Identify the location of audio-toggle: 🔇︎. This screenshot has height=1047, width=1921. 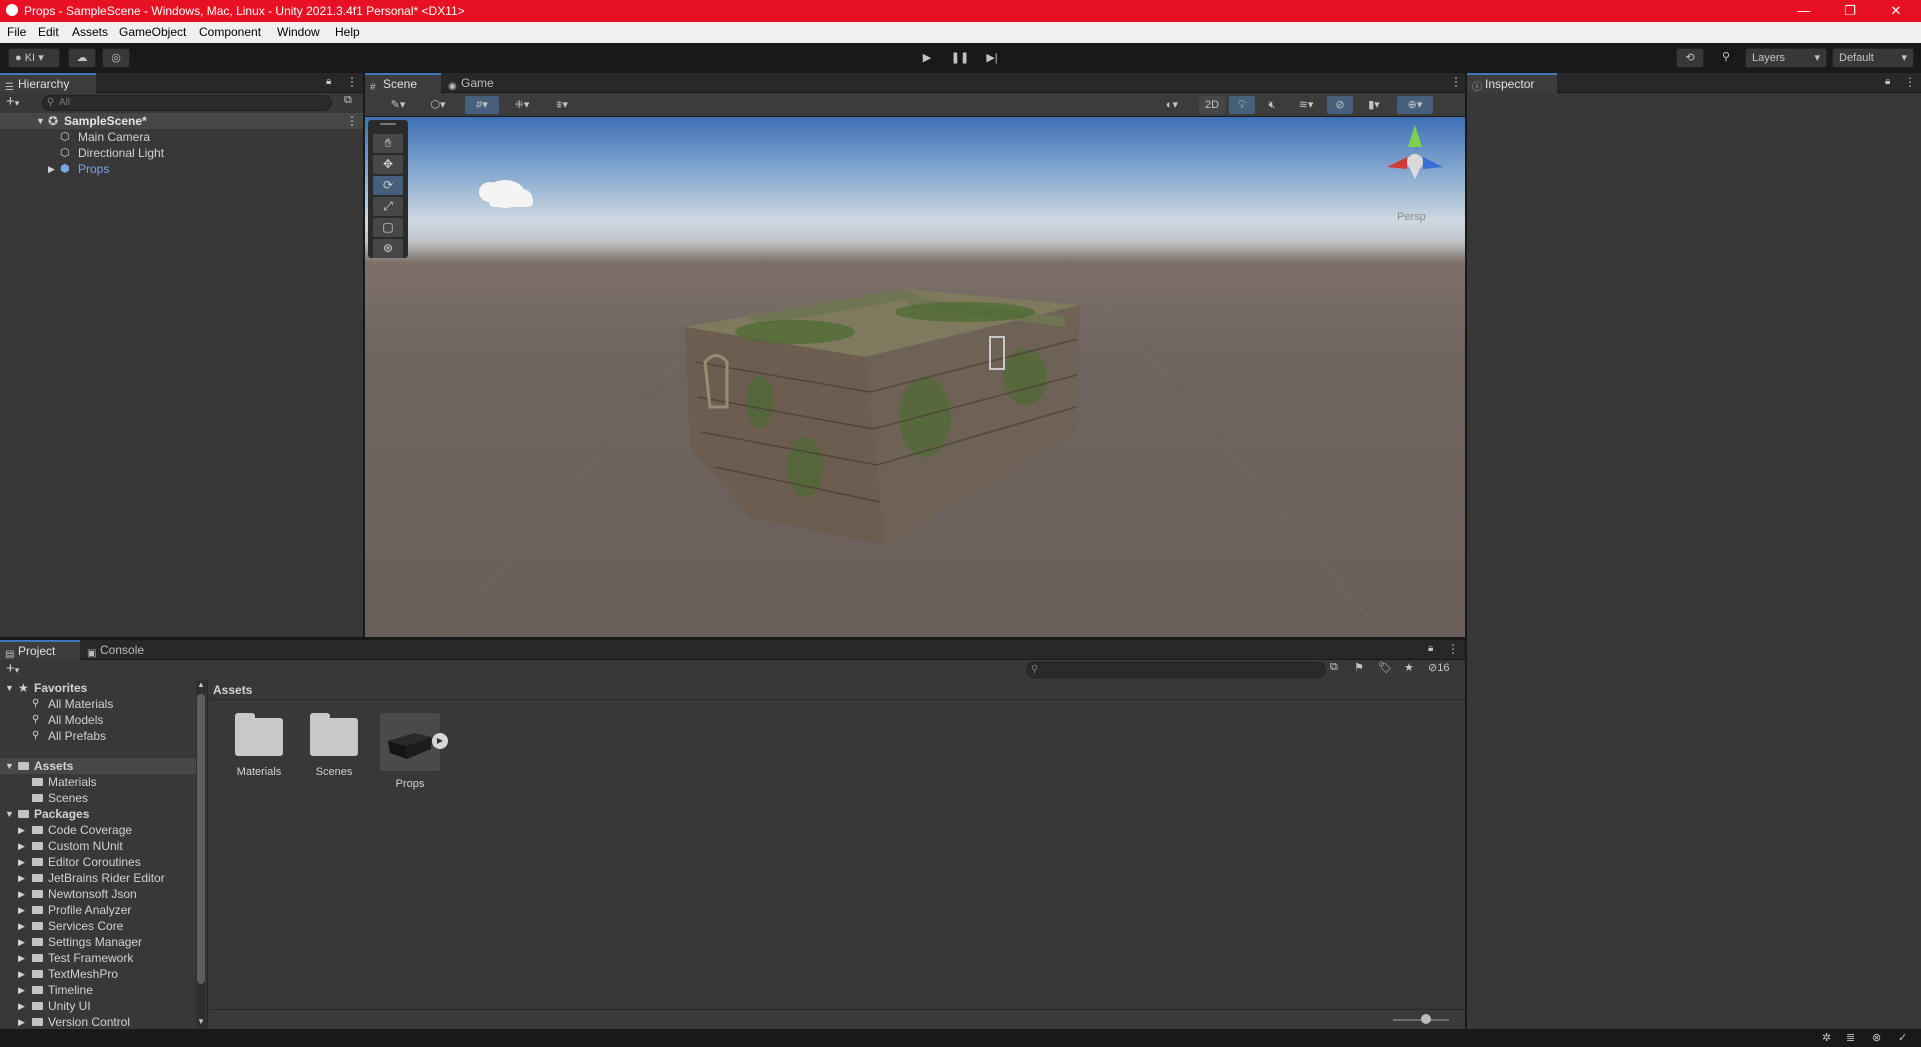
(1272, 105).